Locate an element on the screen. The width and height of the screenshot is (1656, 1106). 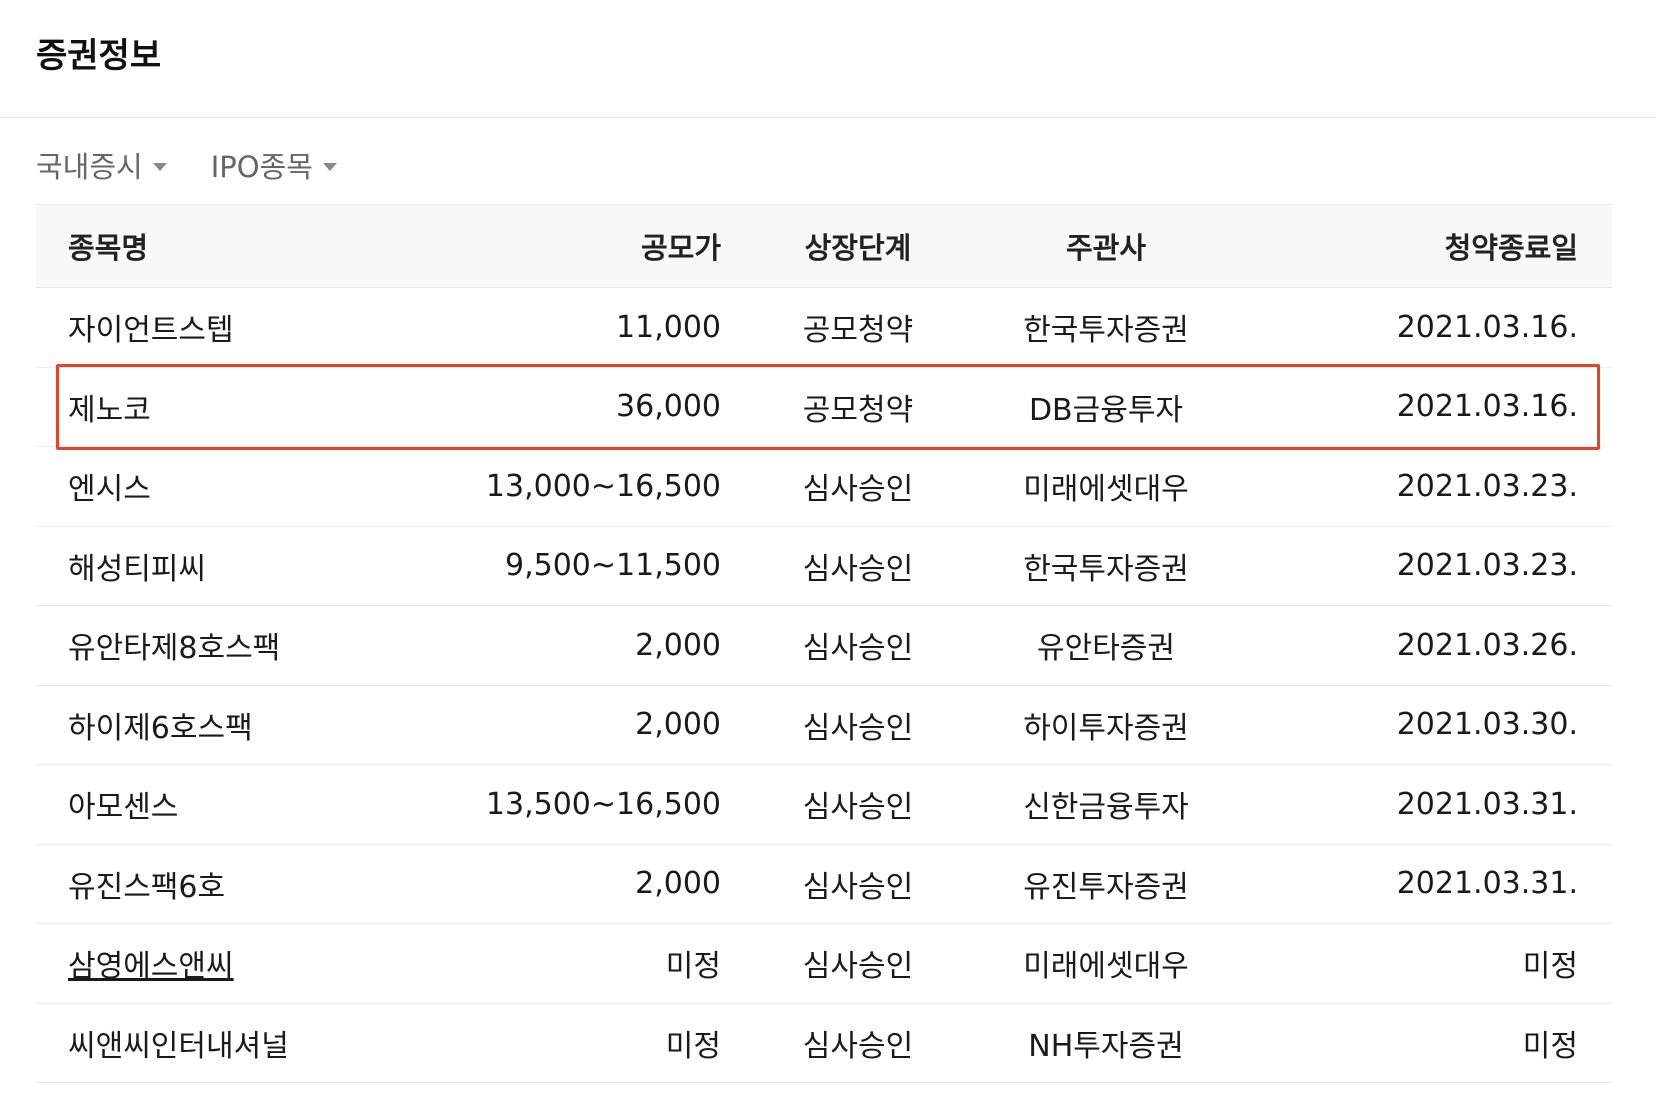
table-row: 자이언트스텝 11,000 공모청약 한국투자증권 2021.03.16. is located at coordinates (824, 328).